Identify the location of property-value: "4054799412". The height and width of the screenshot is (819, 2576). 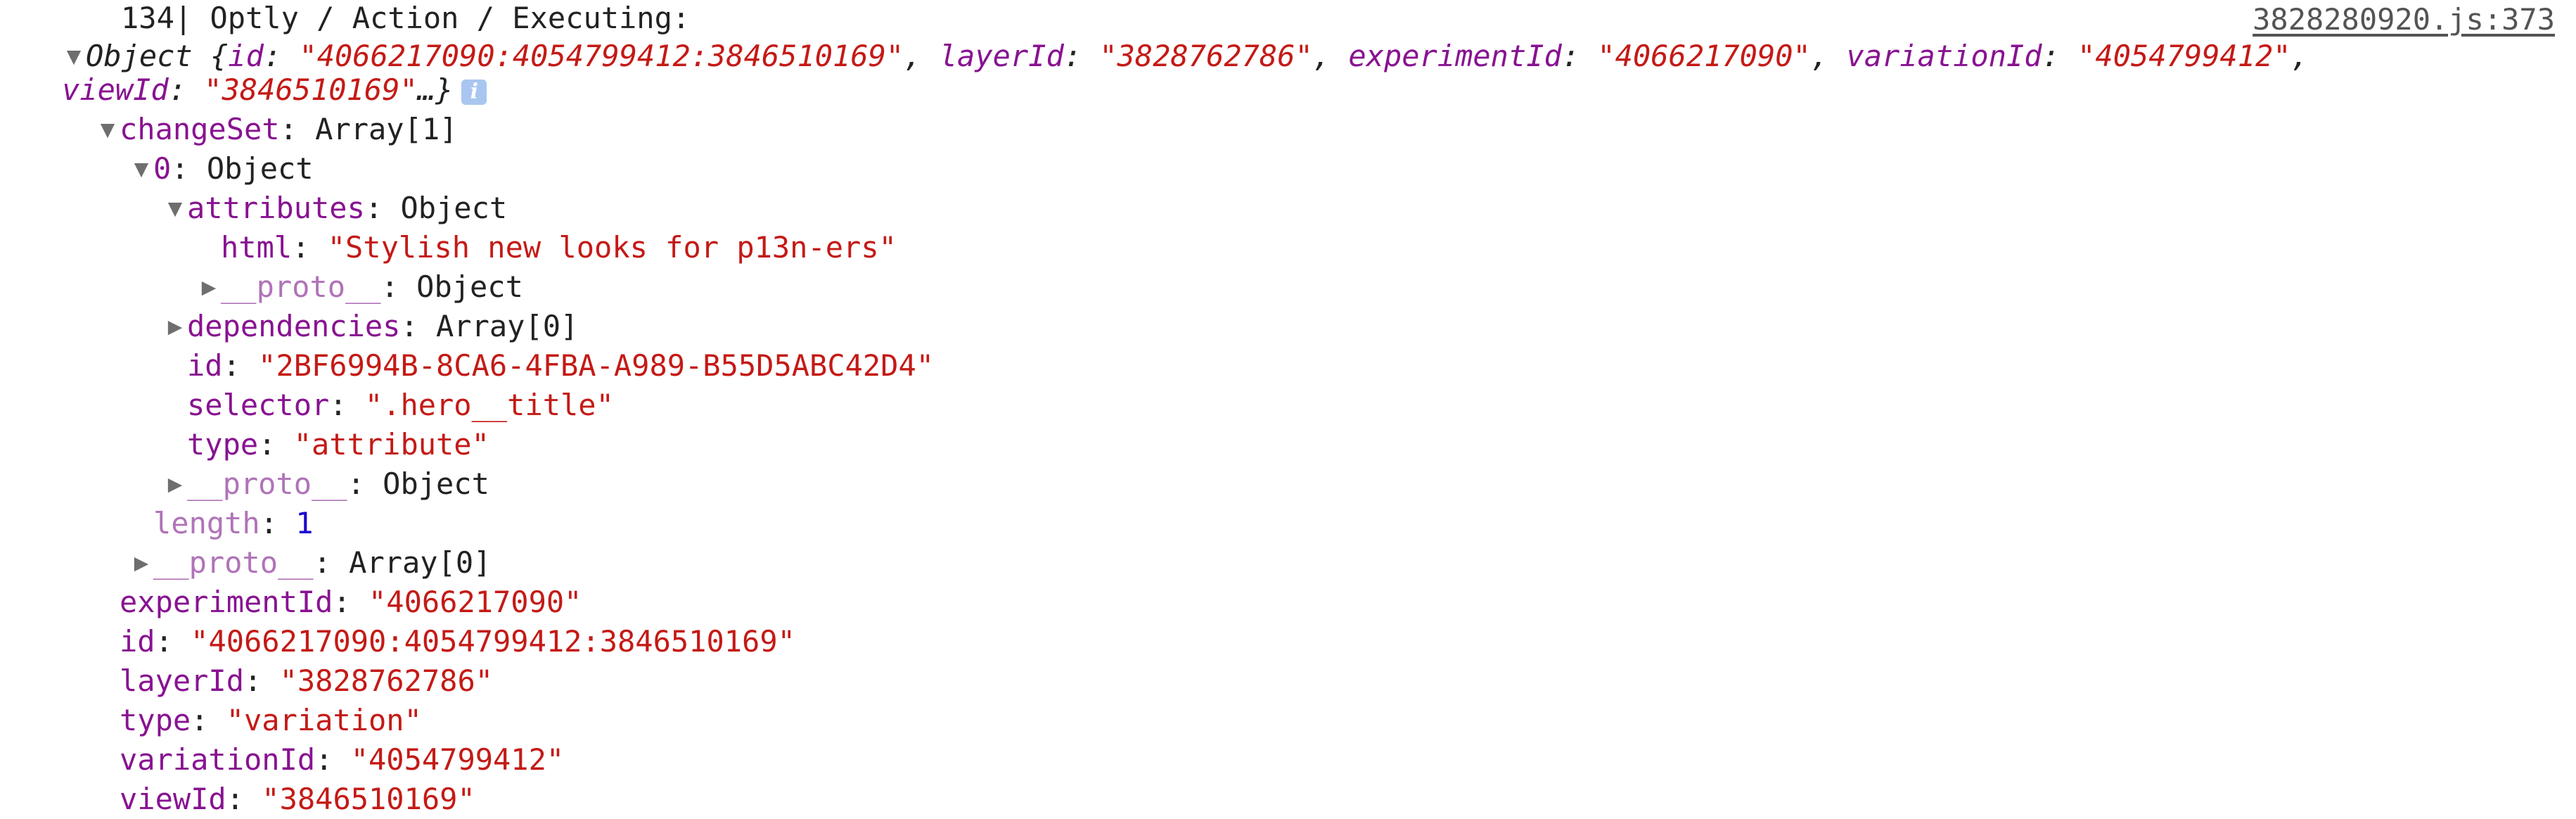
(458, 760).